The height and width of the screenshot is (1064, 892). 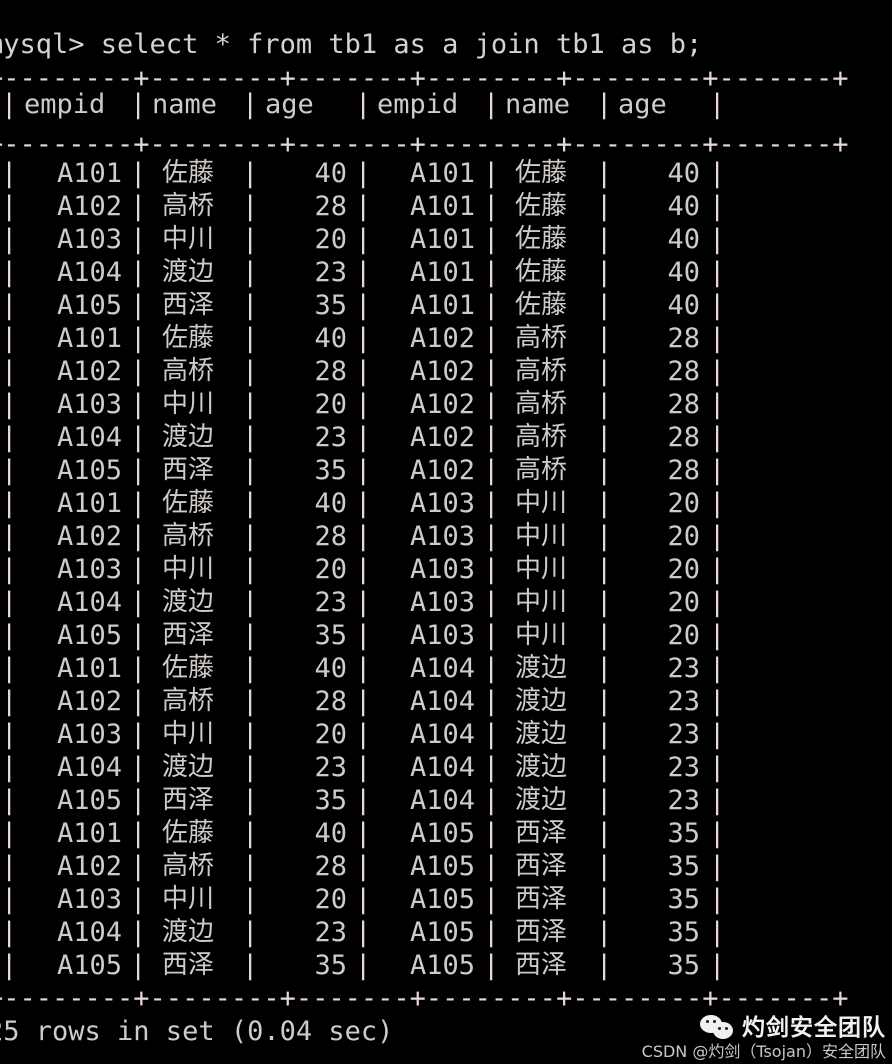 What do you see at coordinates (89, 404) in the screenshot?
I see `cell-empid-a: A103` at bounding box center [89, 404].